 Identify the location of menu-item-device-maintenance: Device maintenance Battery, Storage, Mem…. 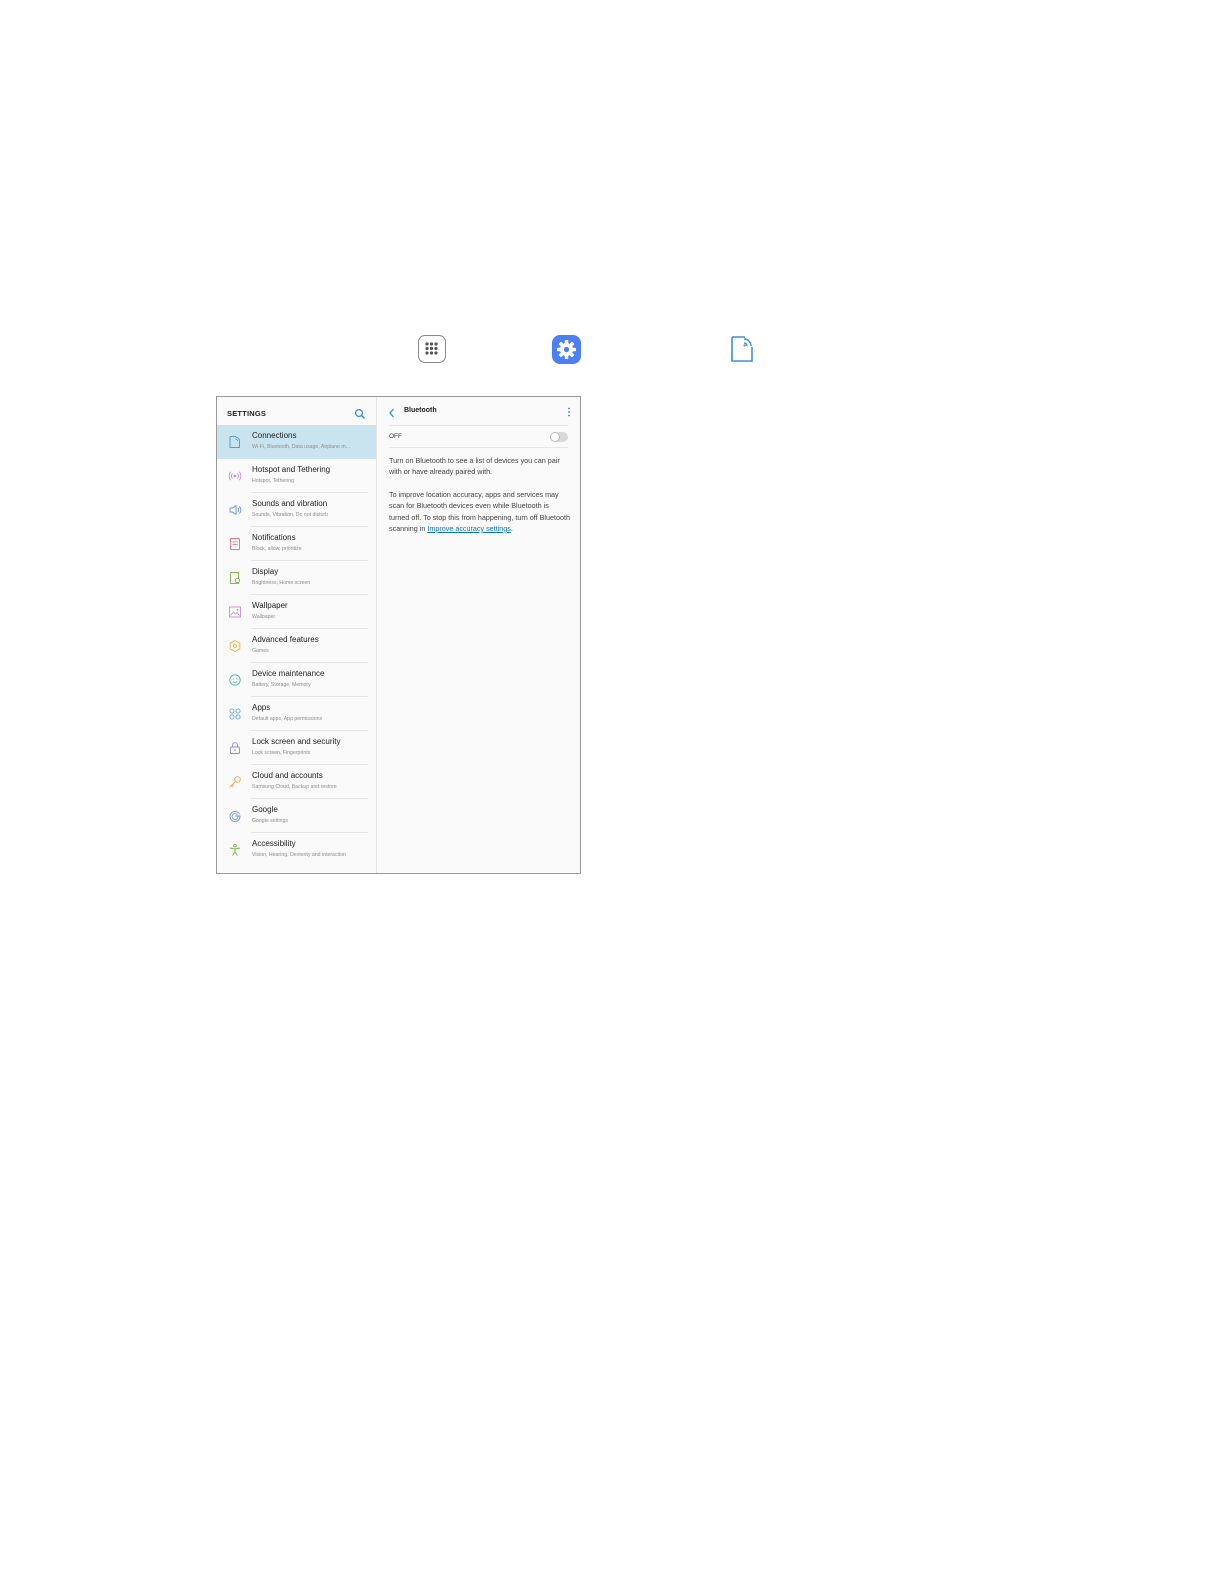
(296, 680).